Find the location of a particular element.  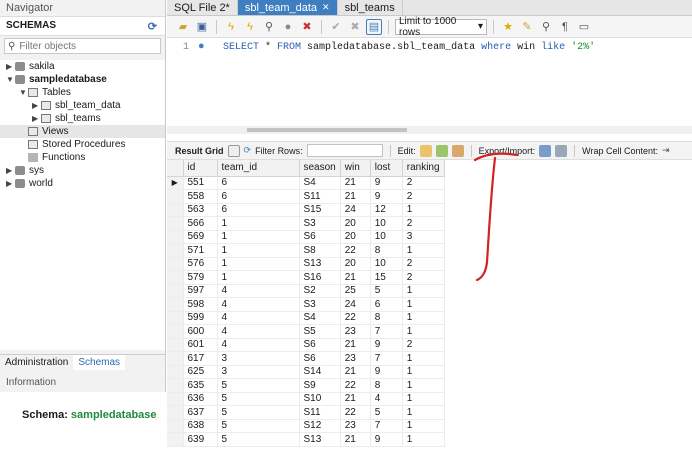

tab-sbl-teams: sbl_teams is located at coordinates (370, 7).